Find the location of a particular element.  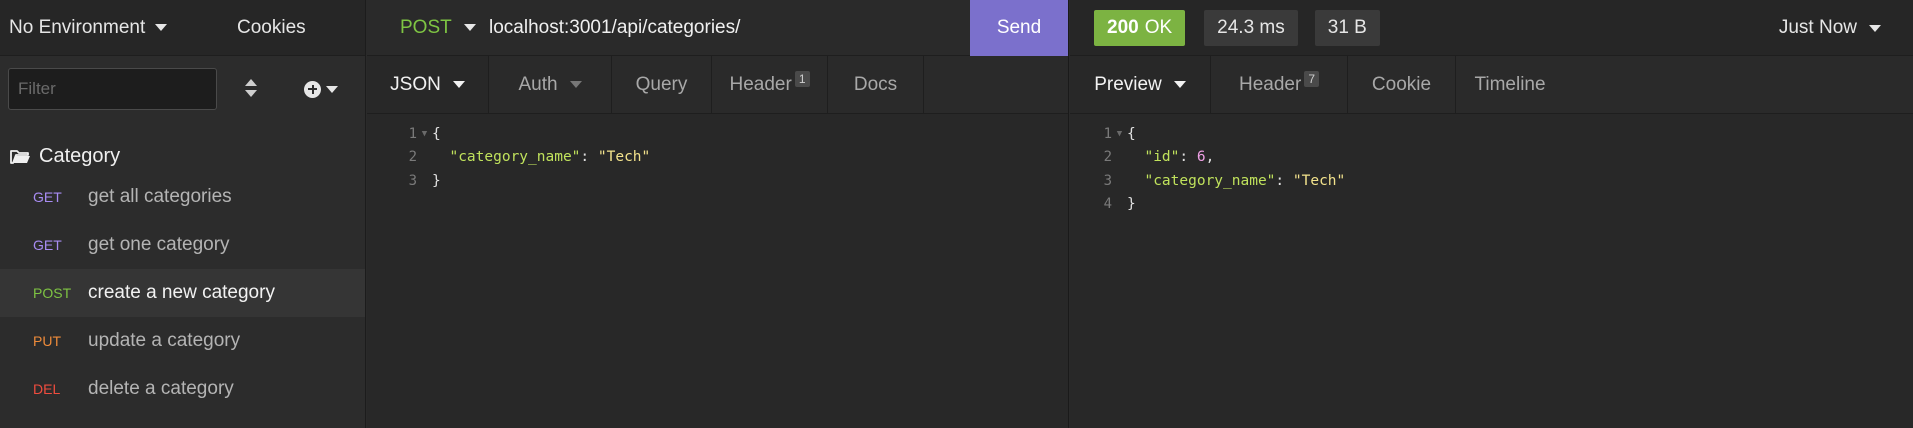

method-badge: PUT is located at coordinates (47, 341).